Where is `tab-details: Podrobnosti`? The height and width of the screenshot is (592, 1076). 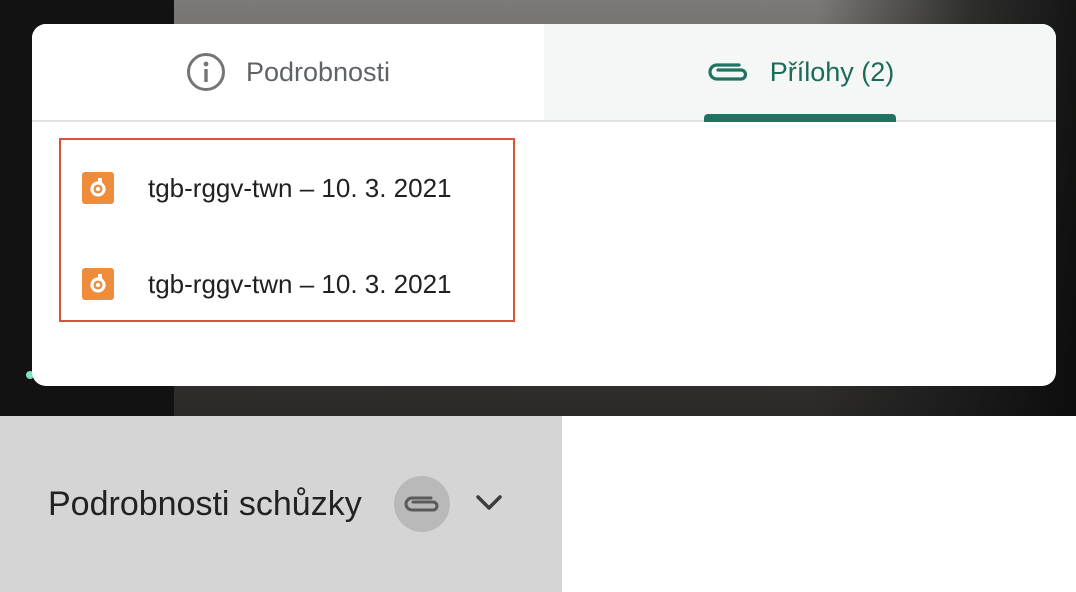
tab-details: Podrobnosti is located at coordinates (288, 72).